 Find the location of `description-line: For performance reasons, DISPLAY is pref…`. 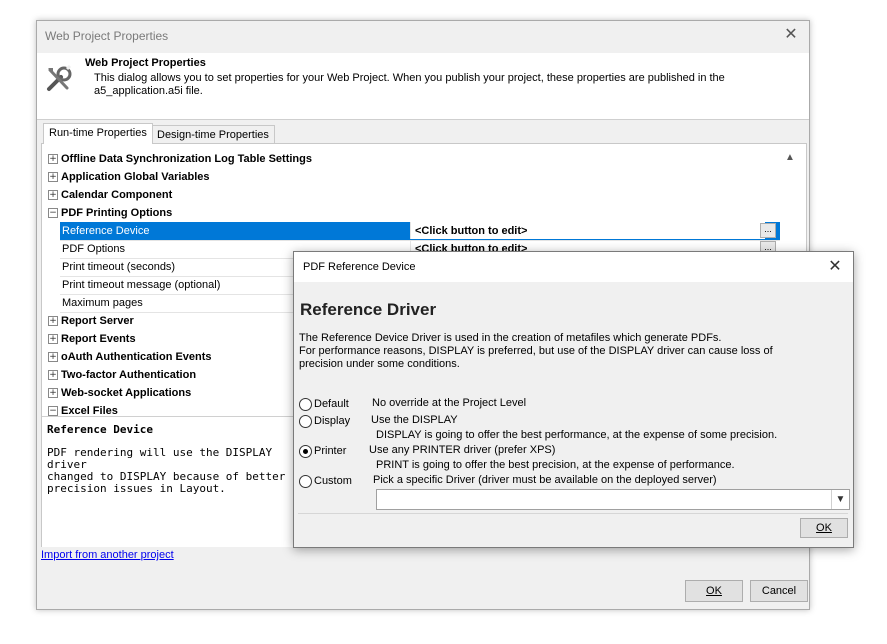

description-line: For performance reasons, DISPLAY is pref… is located at coordinates (536, 351).